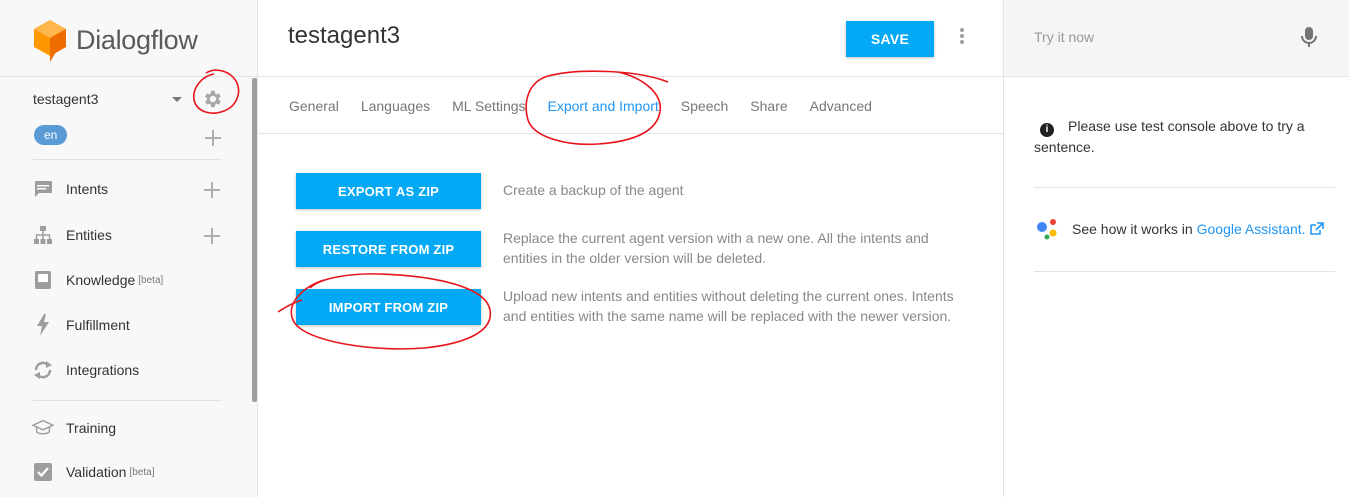  What do you see at coordinates (89, 235) in the screenshot?
I see `sidebar-item-label: Entities` at bounding box center [89, 235].